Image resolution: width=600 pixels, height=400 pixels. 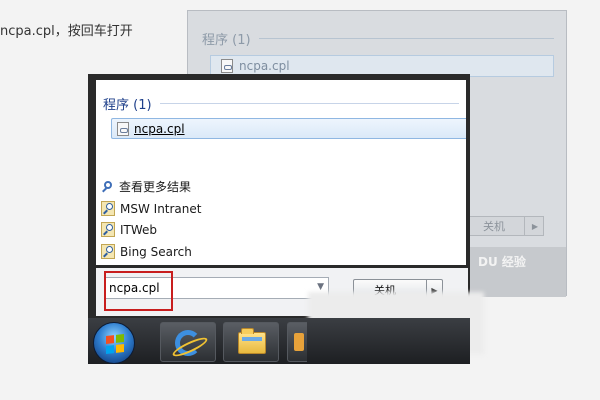 I want to click on section-header: 程序 (1), so click(x=281, y=103).